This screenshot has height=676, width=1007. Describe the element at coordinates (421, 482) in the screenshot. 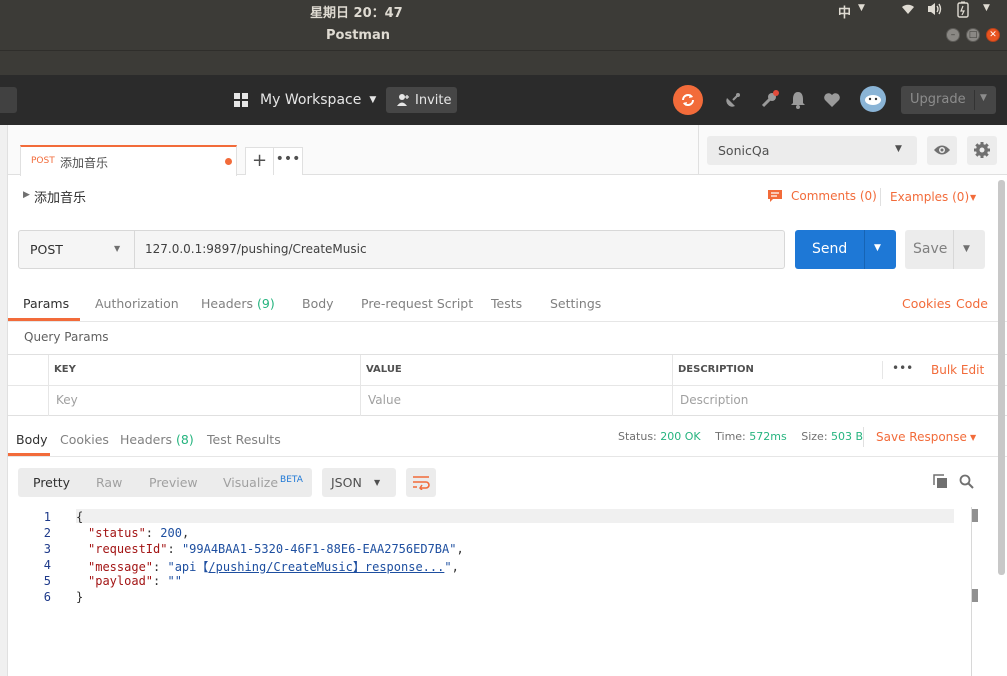

I see `wrap-lines-button` at that location.